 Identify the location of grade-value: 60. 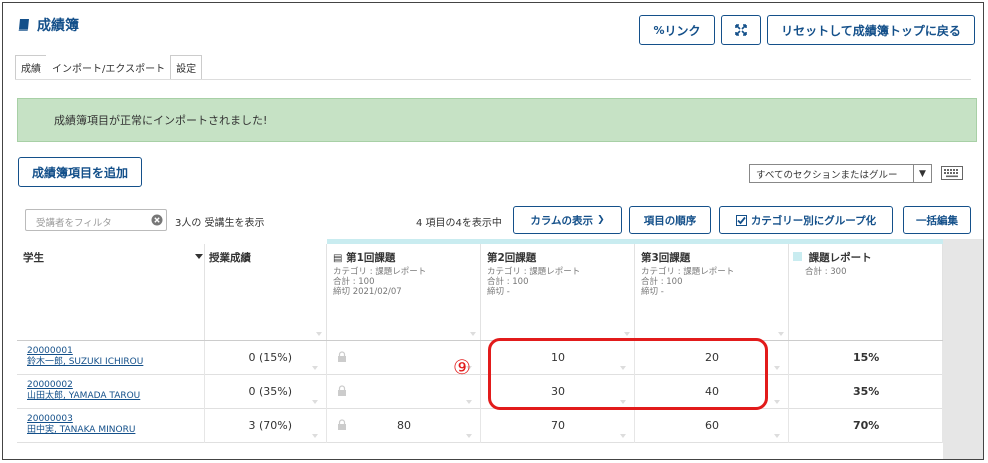
(712, 425).